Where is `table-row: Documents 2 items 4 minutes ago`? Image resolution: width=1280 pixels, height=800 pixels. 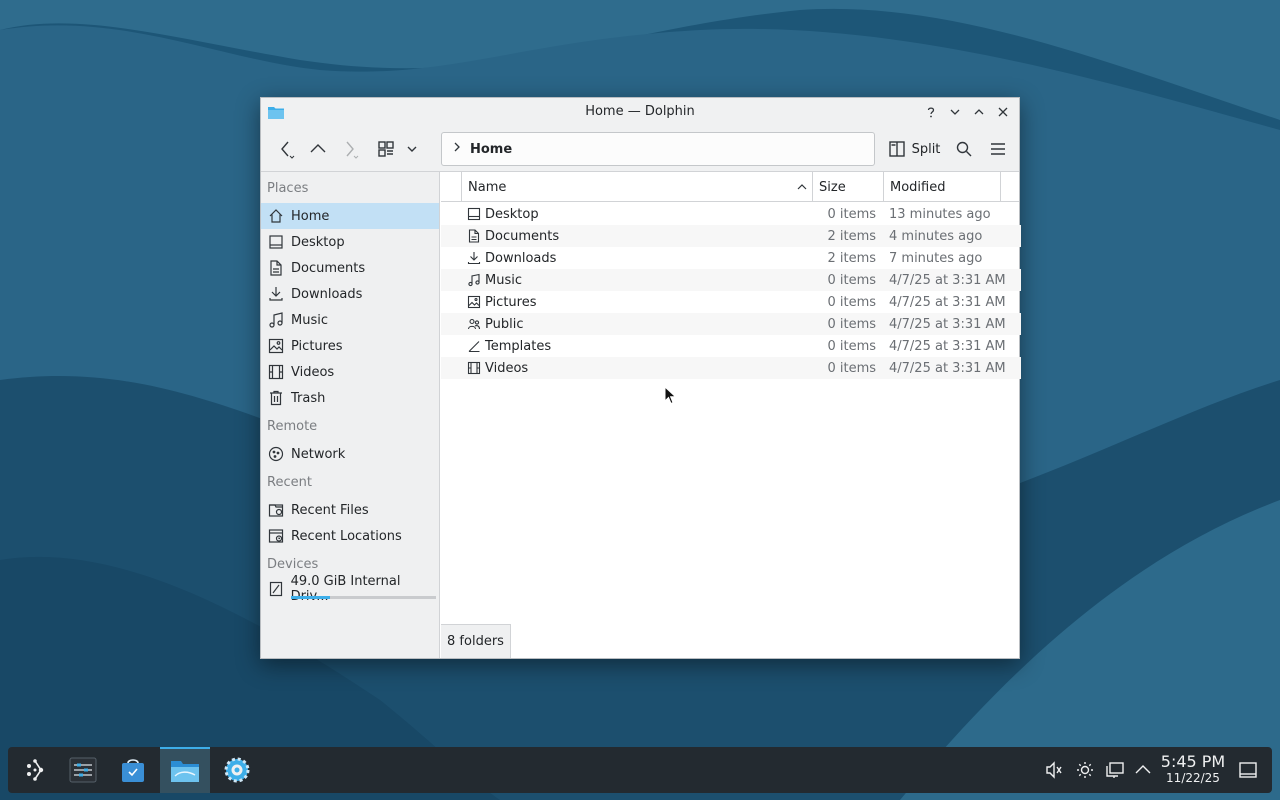
table-row: Documents 2 items 4 minutes ago is located at coordinates (731, 236).